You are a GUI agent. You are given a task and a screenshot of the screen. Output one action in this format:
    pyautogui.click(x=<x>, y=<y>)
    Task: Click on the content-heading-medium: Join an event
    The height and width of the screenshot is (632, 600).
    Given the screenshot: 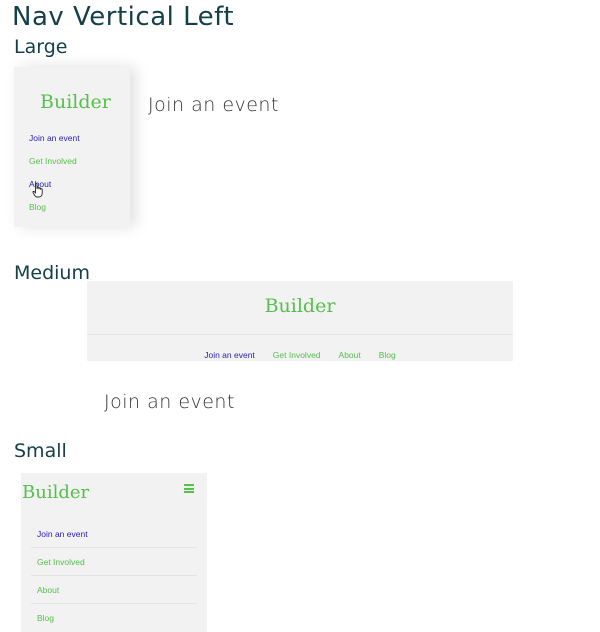 What is the action you would take?
    pyautogui.click(x=169, y=402)
    